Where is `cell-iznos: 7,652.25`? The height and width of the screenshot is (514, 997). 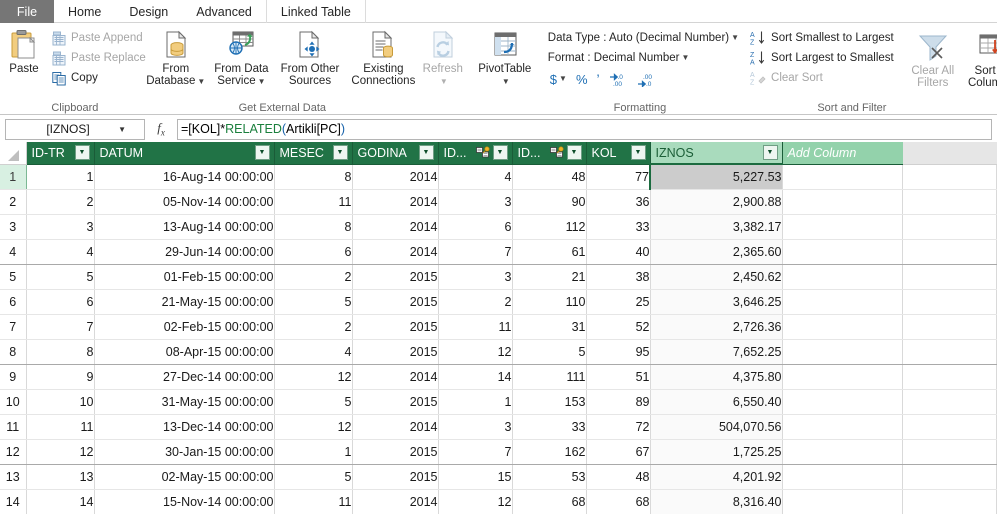
cell-iznos: 7,652.25 is located at coordinates (716, 352).